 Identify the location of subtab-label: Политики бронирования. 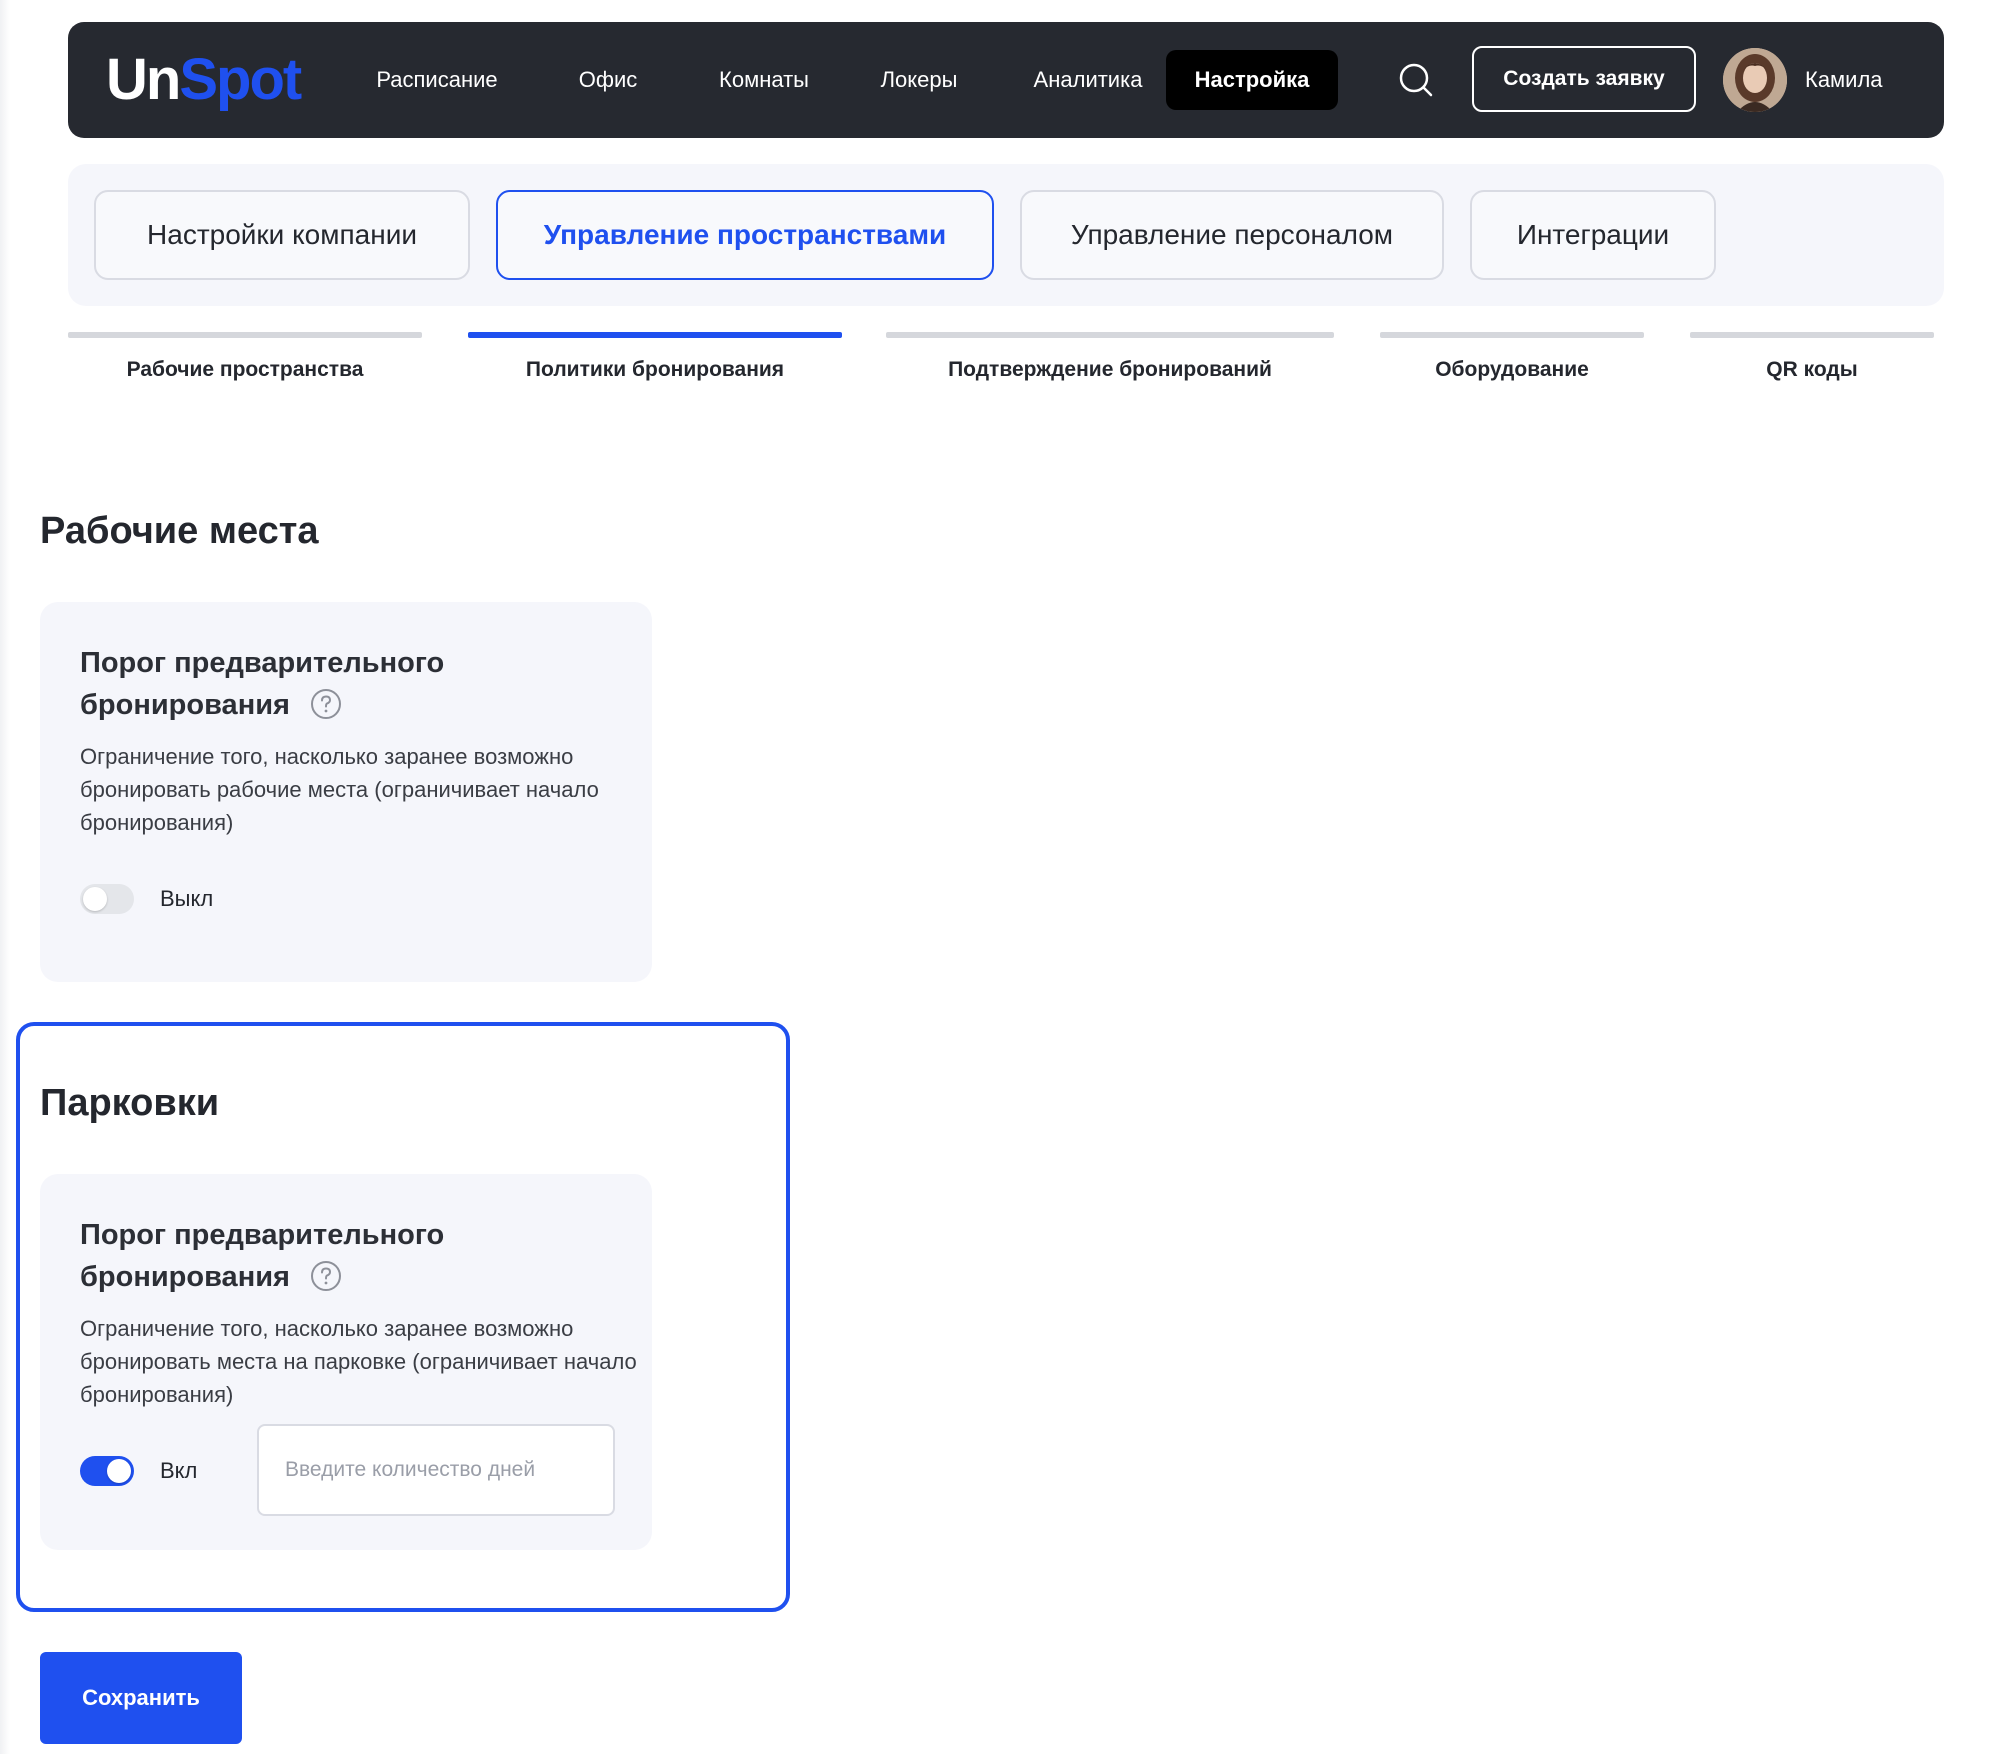
(655, 369).